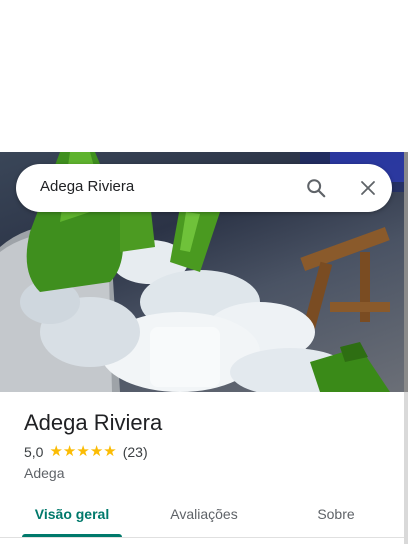  What do you see at coordinates (316, 188) in the screenshot?
I see `search-icon` at bounding box center [316, 188].